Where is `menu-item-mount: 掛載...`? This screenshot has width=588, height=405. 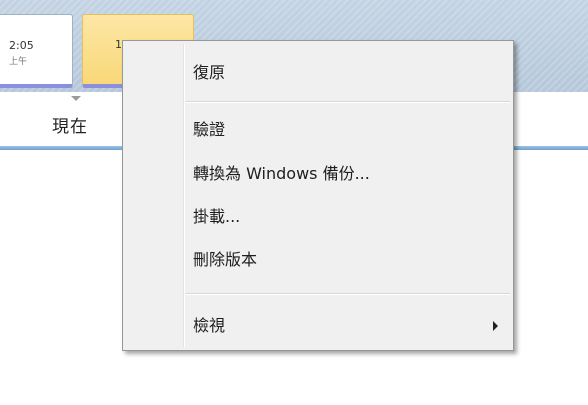
menu-item-mount: 掛載... is located at coordinates (318, 217).